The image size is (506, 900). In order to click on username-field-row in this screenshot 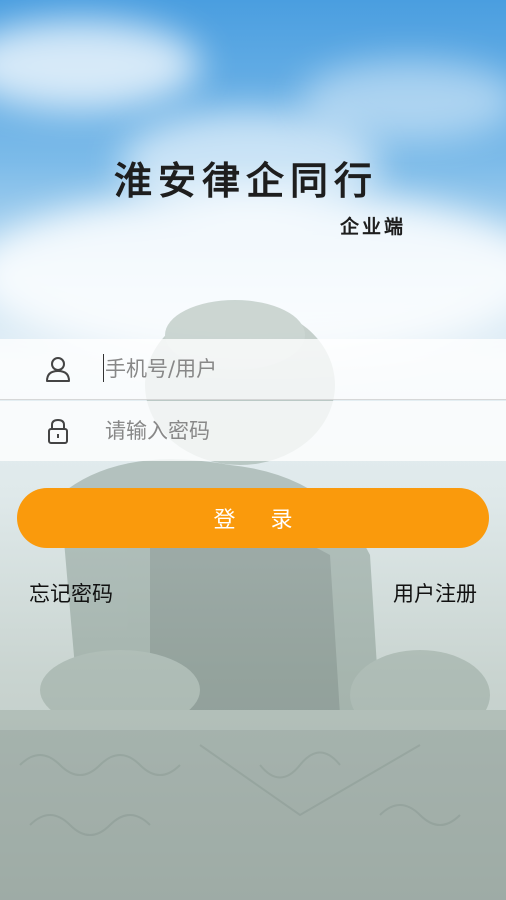, I will do `click(253, 369)`.